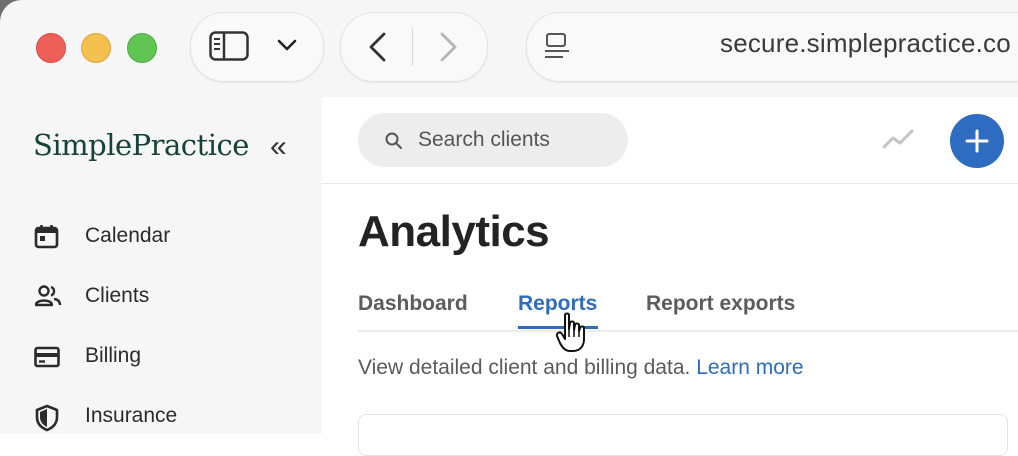 The width and height of the screenshot is (1018, 456). Describe the element at coordinates (47, 418) in the screenshot. I see `shield-icon` at that location.